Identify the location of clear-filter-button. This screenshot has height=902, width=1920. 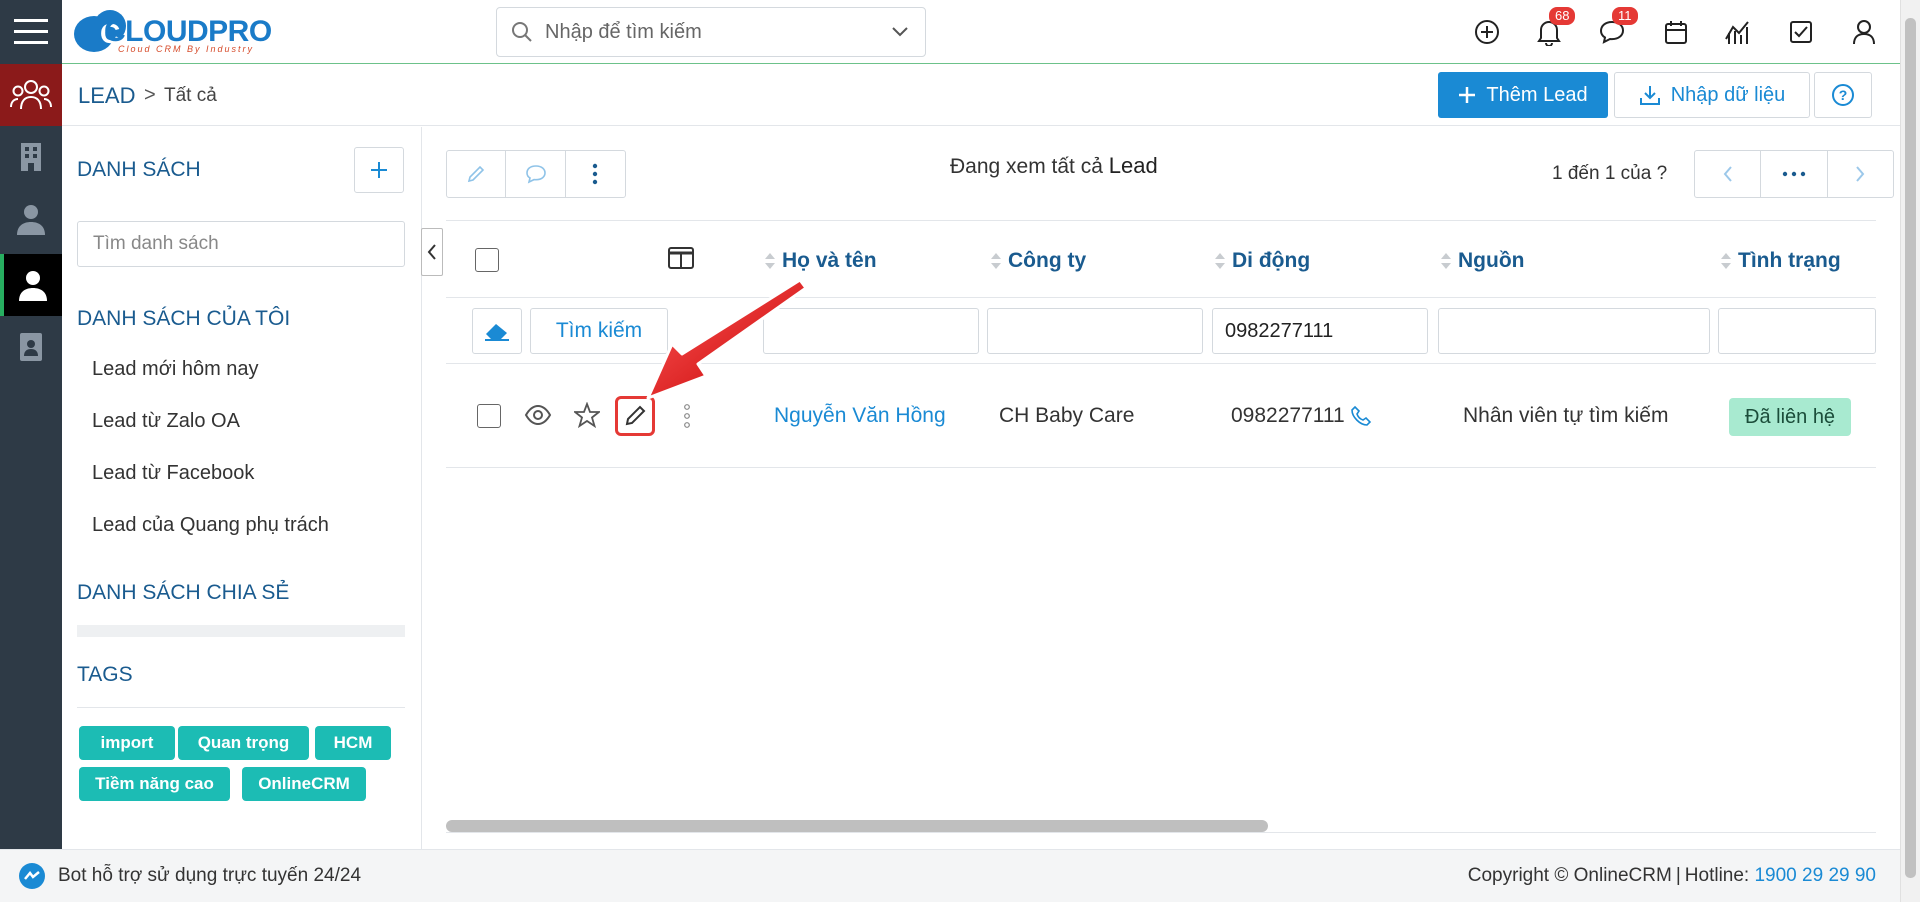
(497, 331).